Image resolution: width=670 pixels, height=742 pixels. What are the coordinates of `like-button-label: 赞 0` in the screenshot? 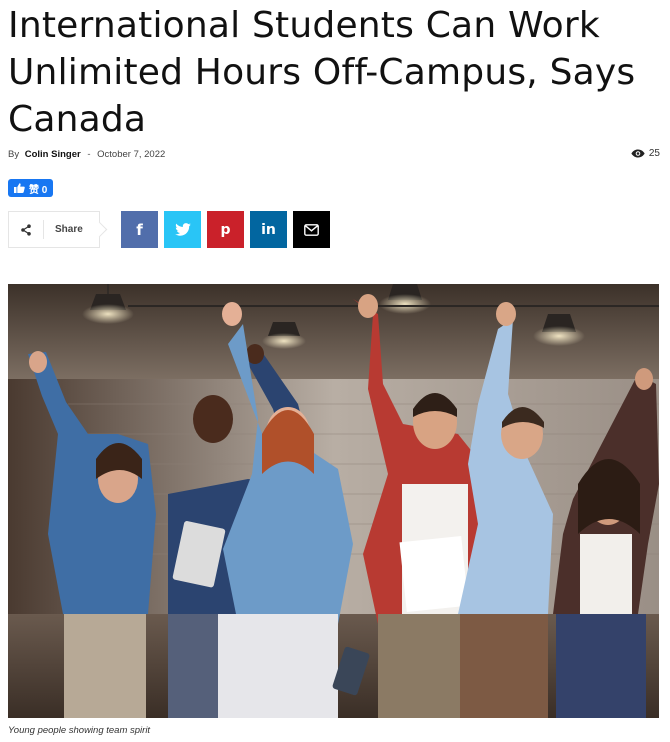 It's located at (38, 190).